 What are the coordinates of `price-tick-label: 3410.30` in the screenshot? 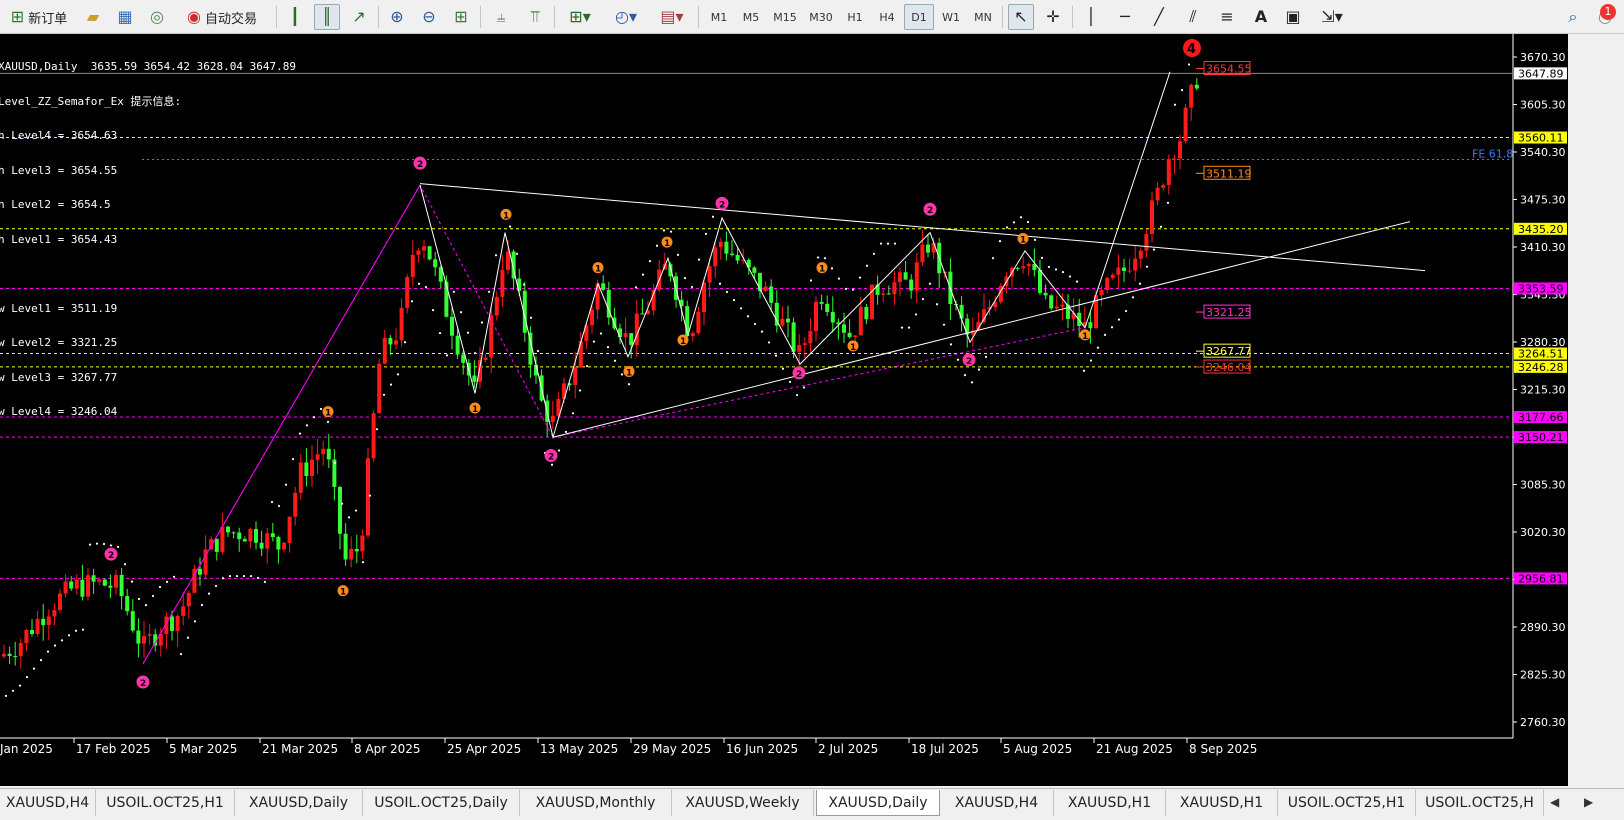 It's located at (1543, 247).